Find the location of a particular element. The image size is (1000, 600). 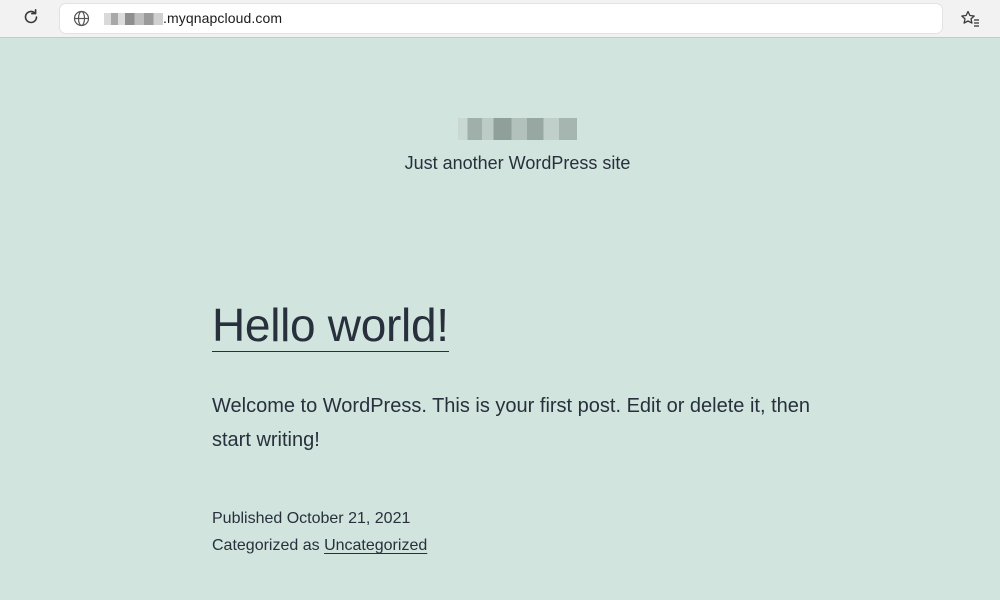

site-description: Just another WordPress site is located at coordinates (517, 163).